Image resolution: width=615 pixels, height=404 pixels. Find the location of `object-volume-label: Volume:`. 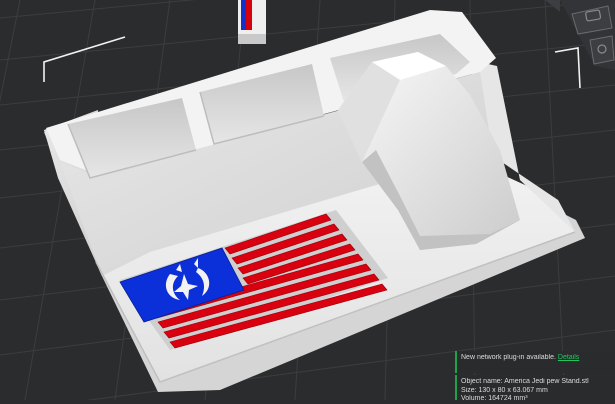

object-volume-label: Volume: is located at coordinates (474, 399).